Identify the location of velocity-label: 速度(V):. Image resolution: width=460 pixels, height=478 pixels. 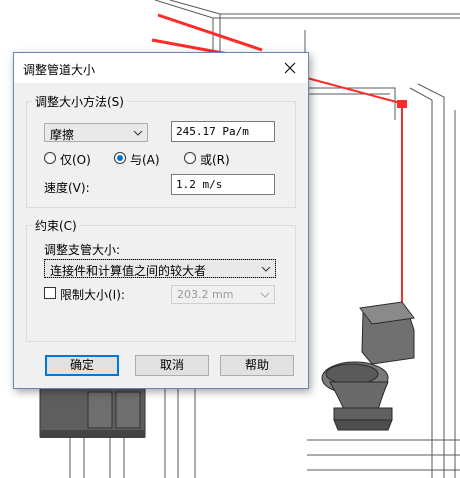
(67, 188).